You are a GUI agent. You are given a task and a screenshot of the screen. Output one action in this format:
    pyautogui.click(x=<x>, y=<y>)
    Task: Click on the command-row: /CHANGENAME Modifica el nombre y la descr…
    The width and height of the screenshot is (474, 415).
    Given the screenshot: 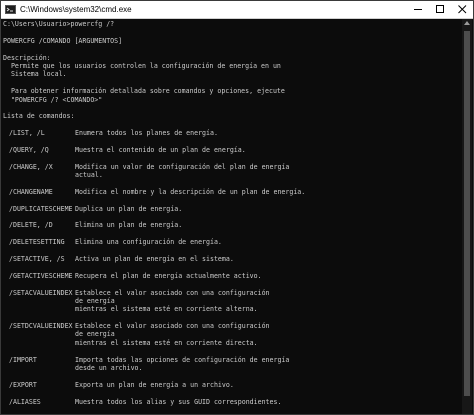 What is the action you would take?
    pyautogui.click(x=232, y=192)
    